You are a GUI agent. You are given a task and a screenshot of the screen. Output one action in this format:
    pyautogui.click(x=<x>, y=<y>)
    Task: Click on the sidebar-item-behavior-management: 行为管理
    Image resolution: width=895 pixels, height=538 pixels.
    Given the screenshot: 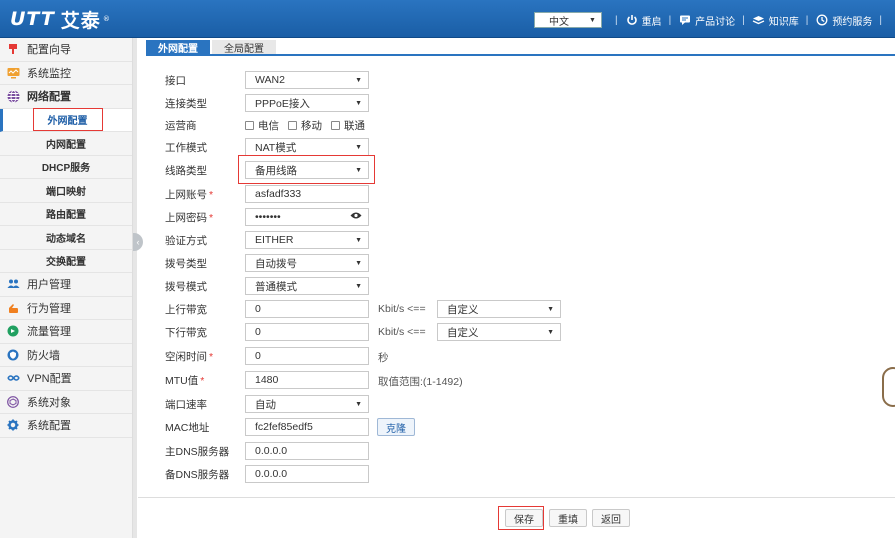 What is the action you would take?
    pyautogui.click(x=66, y=308)
    